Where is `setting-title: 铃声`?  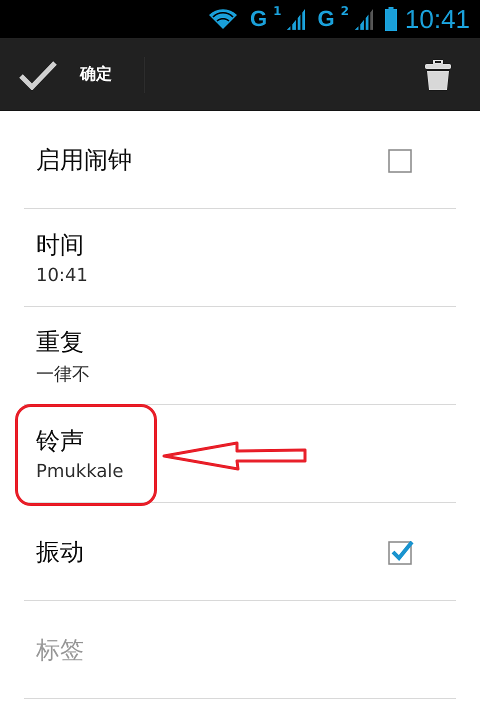
setting-title: 铃声 is located at coordinates (60, 441).